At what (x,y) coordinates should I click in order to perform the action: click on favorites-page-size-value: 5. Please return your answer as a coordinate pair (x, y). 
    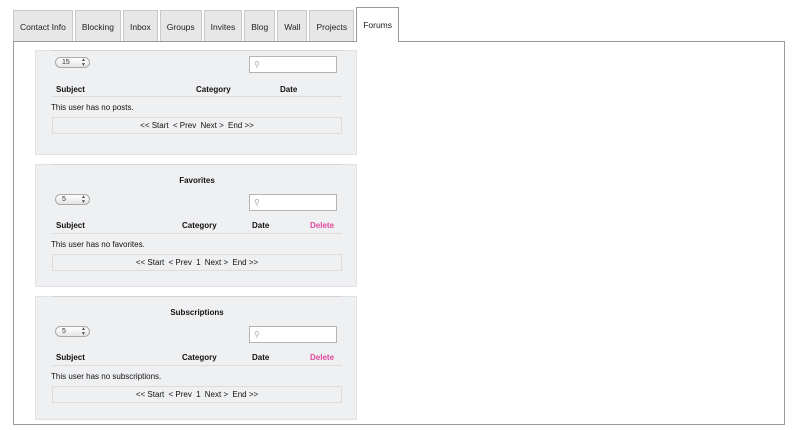
    Looking at the image, I should click on (64, 199).